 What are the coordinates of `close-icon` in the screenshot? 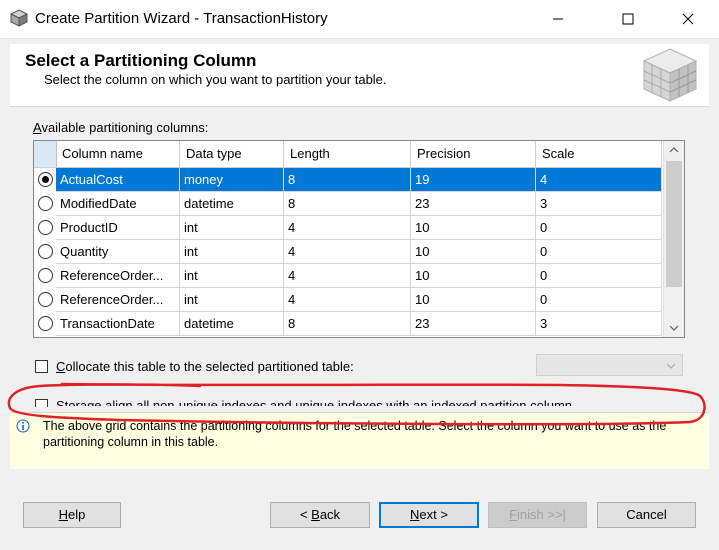 It's located at (688, 19).